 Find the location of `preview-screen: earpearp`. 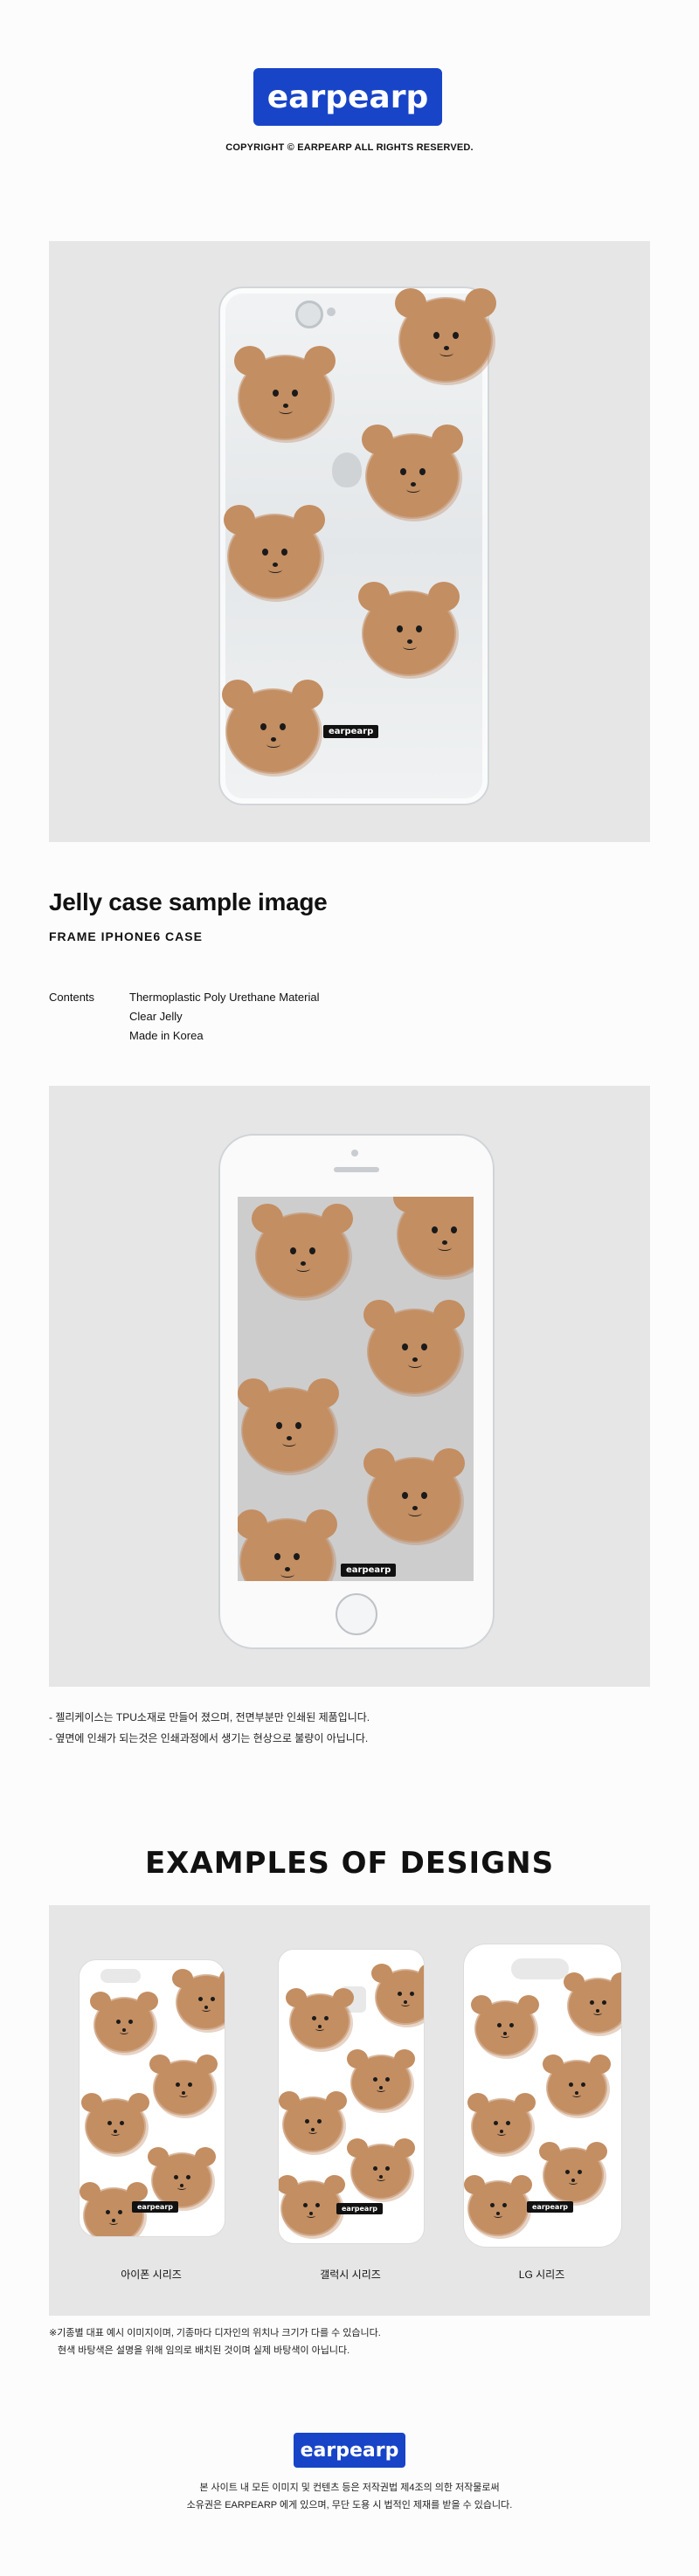

preview-screen: earpearp is located at coordinates (356, 1389).